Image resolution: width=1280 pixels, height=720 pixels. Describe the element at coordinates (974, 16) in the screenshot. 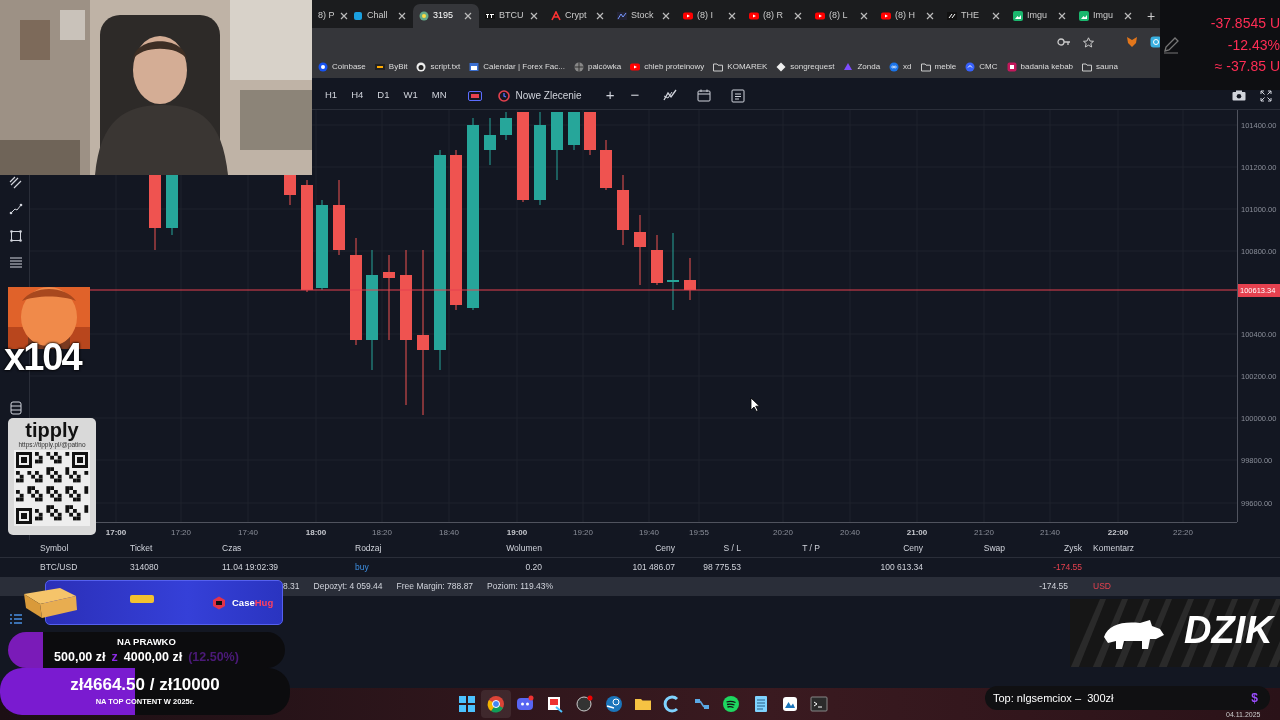

I see `browser-tab: THE` at that location.